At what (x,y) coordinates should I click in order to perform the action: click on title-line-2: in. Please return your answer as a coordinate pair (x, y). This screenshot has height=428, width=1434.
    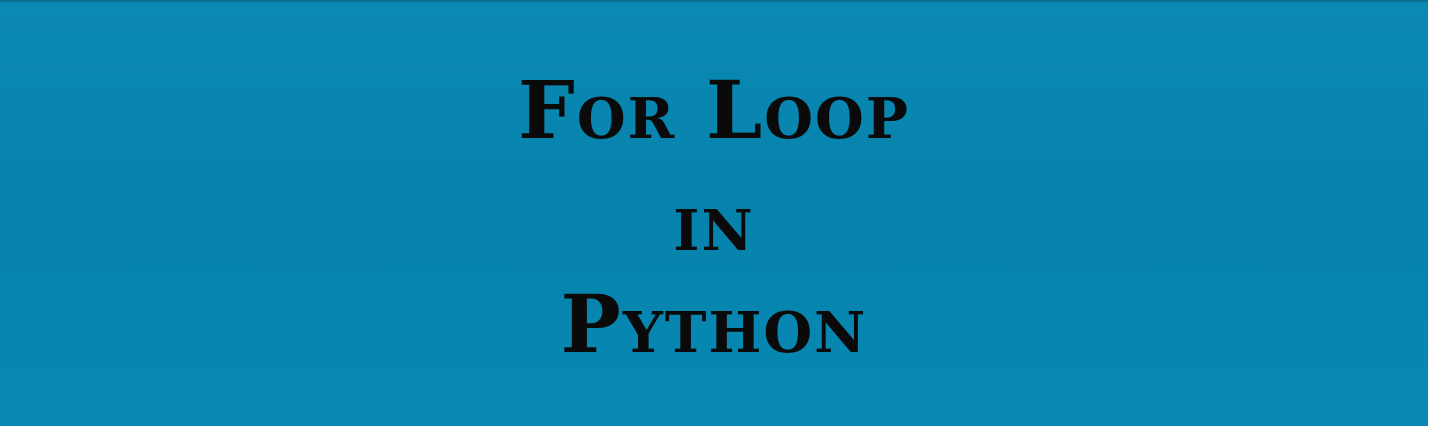
    Looking at the image, I should click on (714, 222).